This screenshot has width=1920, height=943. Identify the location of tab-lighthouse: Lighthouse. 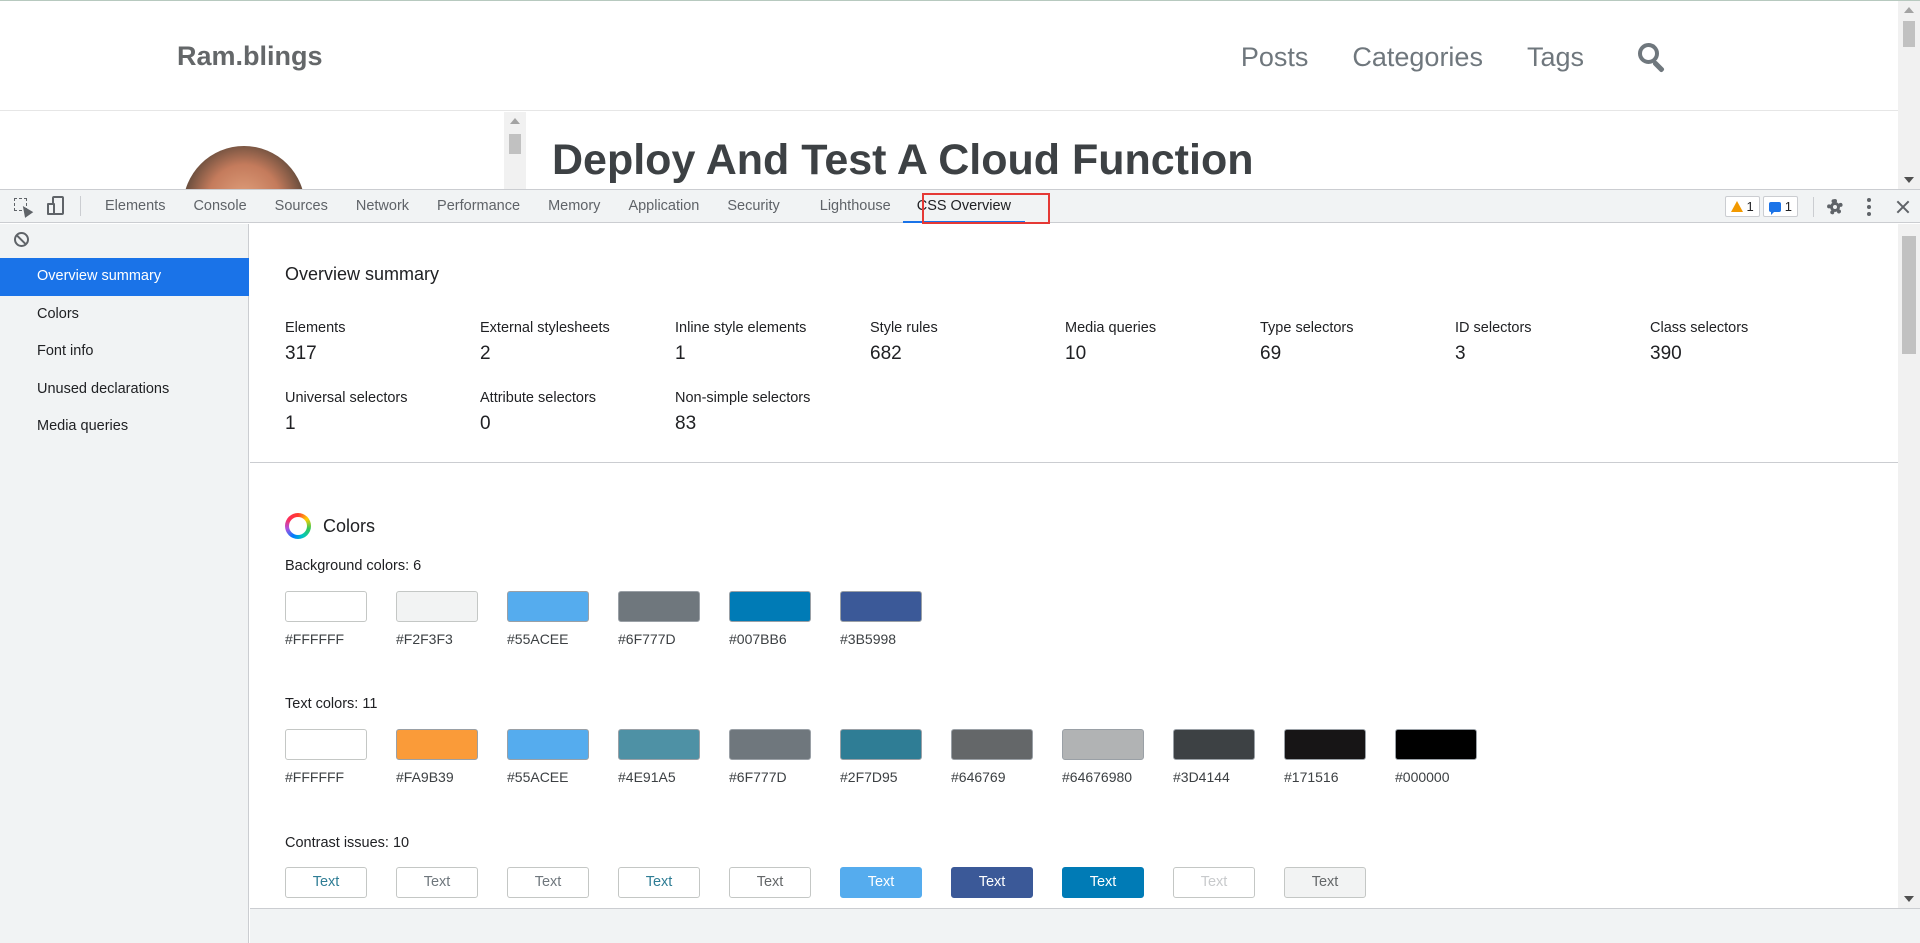
(854, 206).